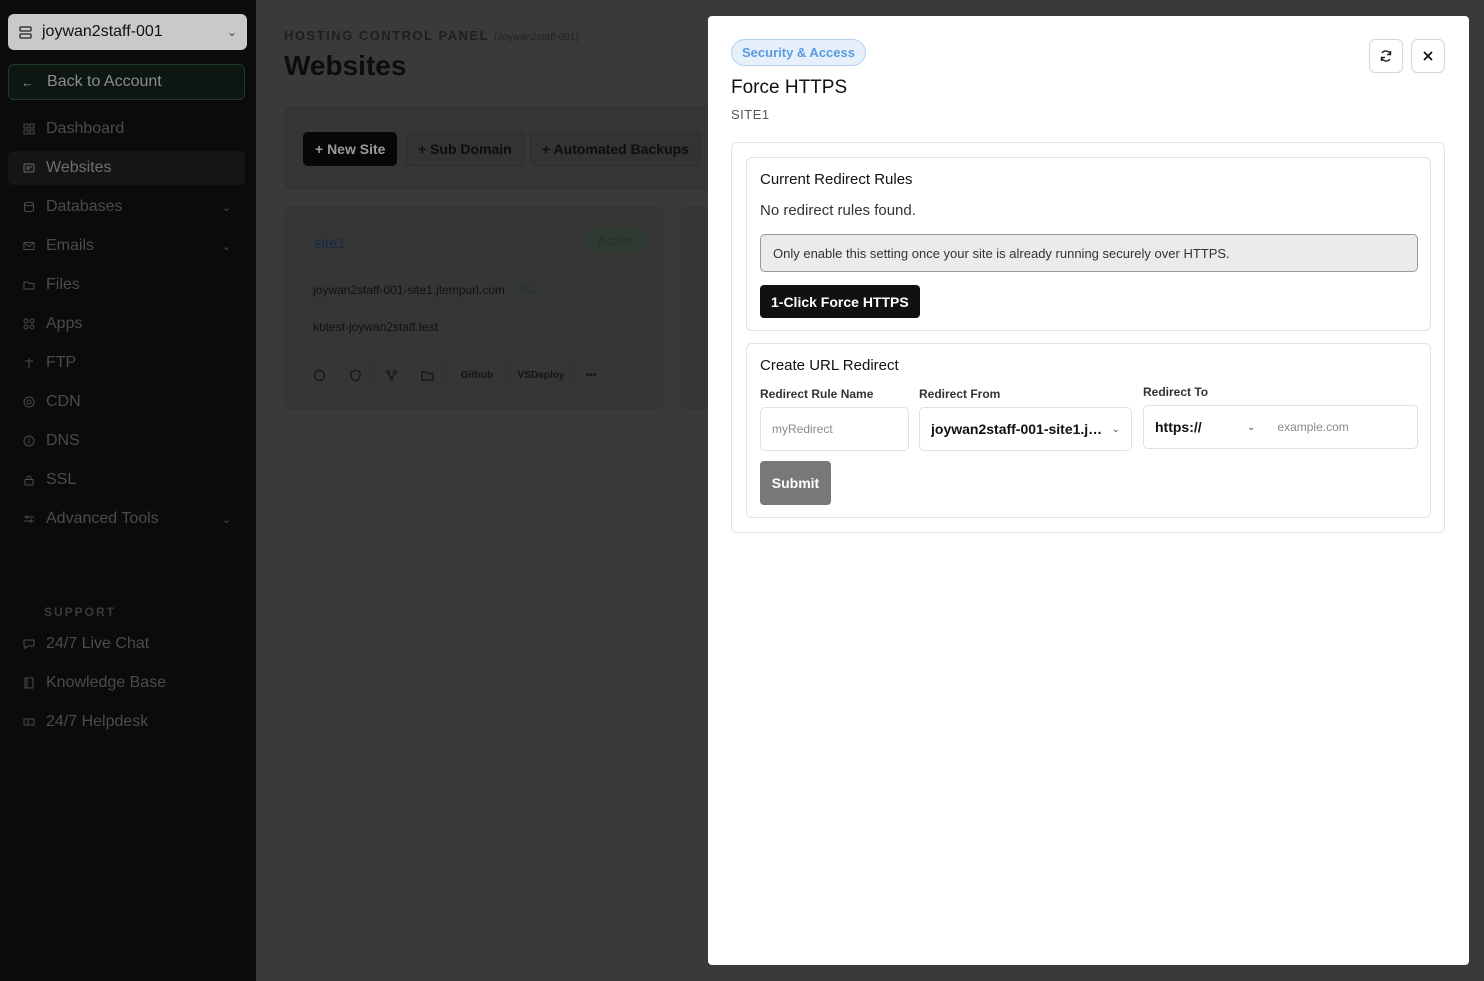 The width and height of the screenshot is (1484, 981). What do you see at coordinates (126, 480) in the screenshot?
I see `sidebar-item-ssl: SSL` at bounding box center [126, 480].